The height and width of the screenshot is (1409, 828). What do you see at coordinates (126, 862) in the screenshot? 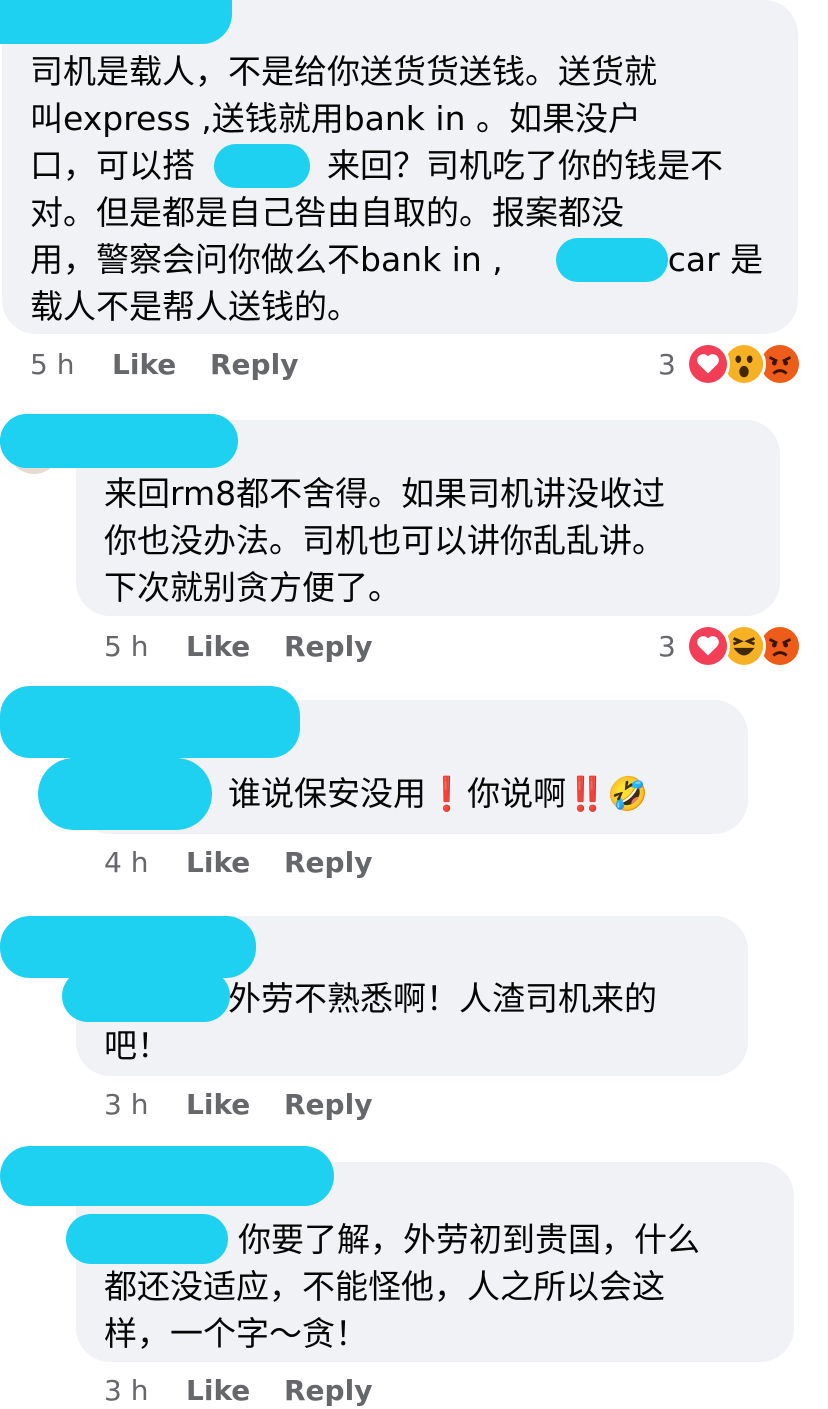
I see `comment-timestamp-3: 4 h` at bounding box center [126, 862].